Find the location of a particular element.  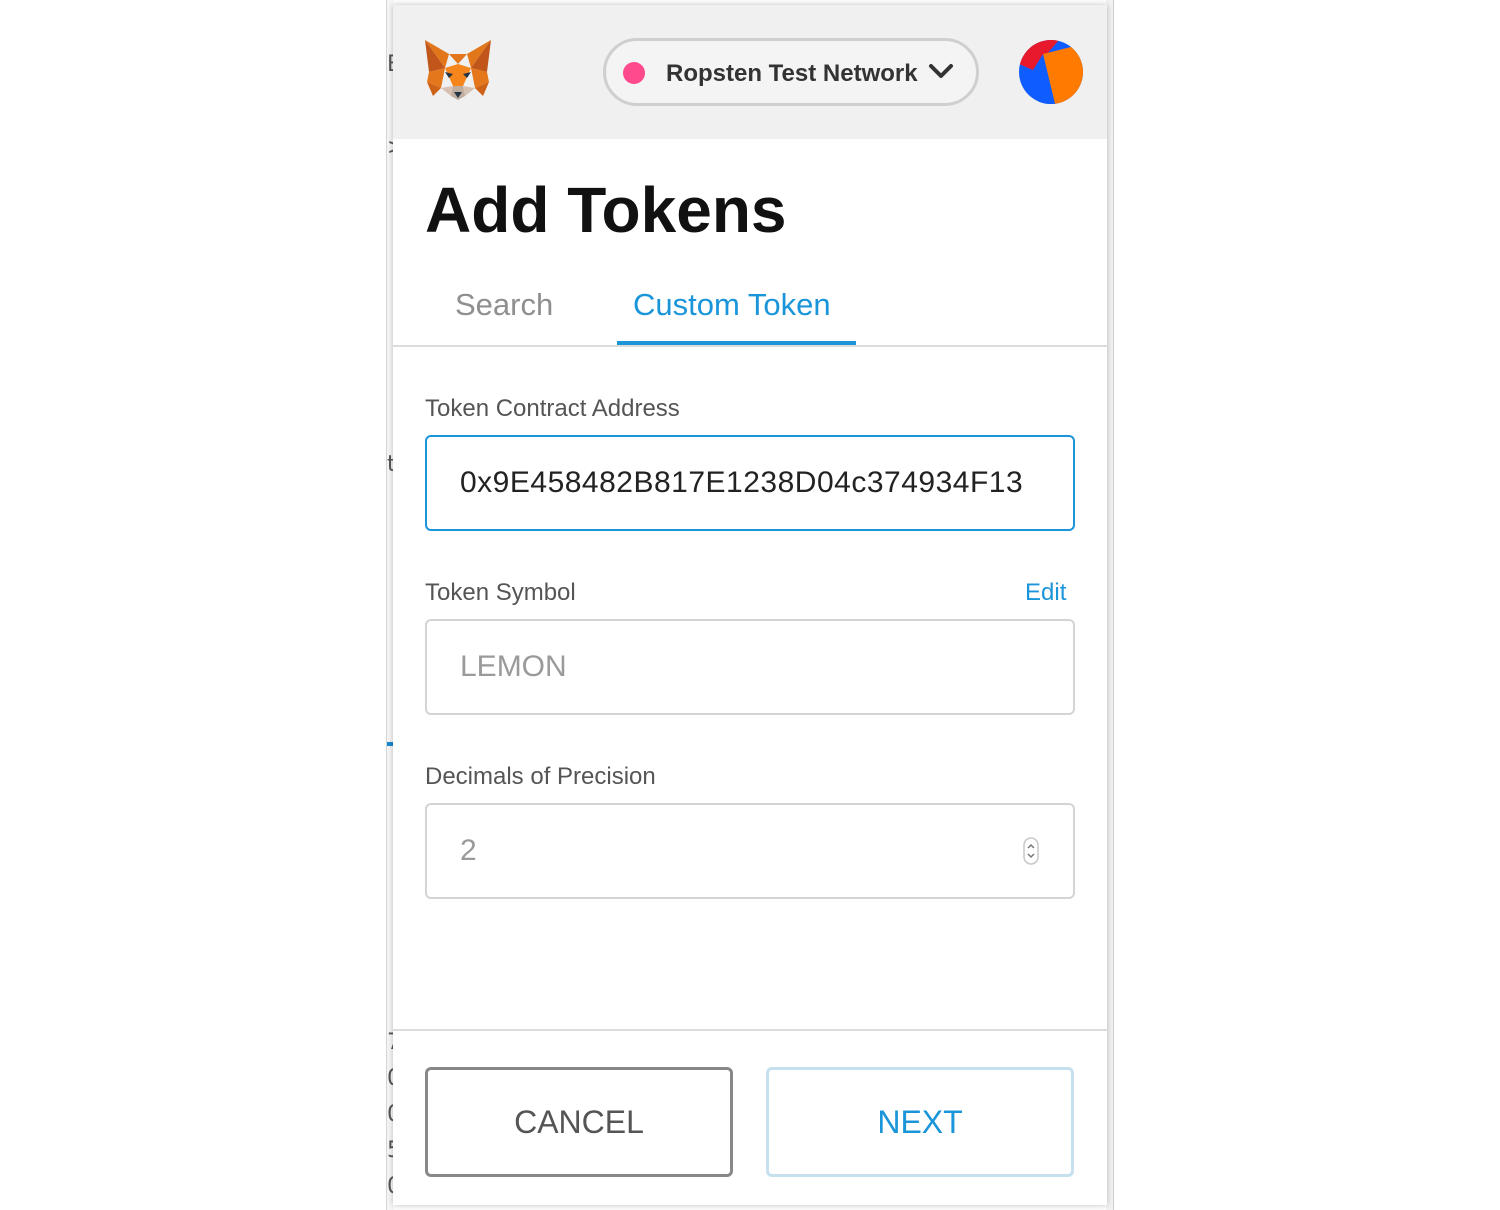

next-button: NEXT is located at coordinates (920, 1122).